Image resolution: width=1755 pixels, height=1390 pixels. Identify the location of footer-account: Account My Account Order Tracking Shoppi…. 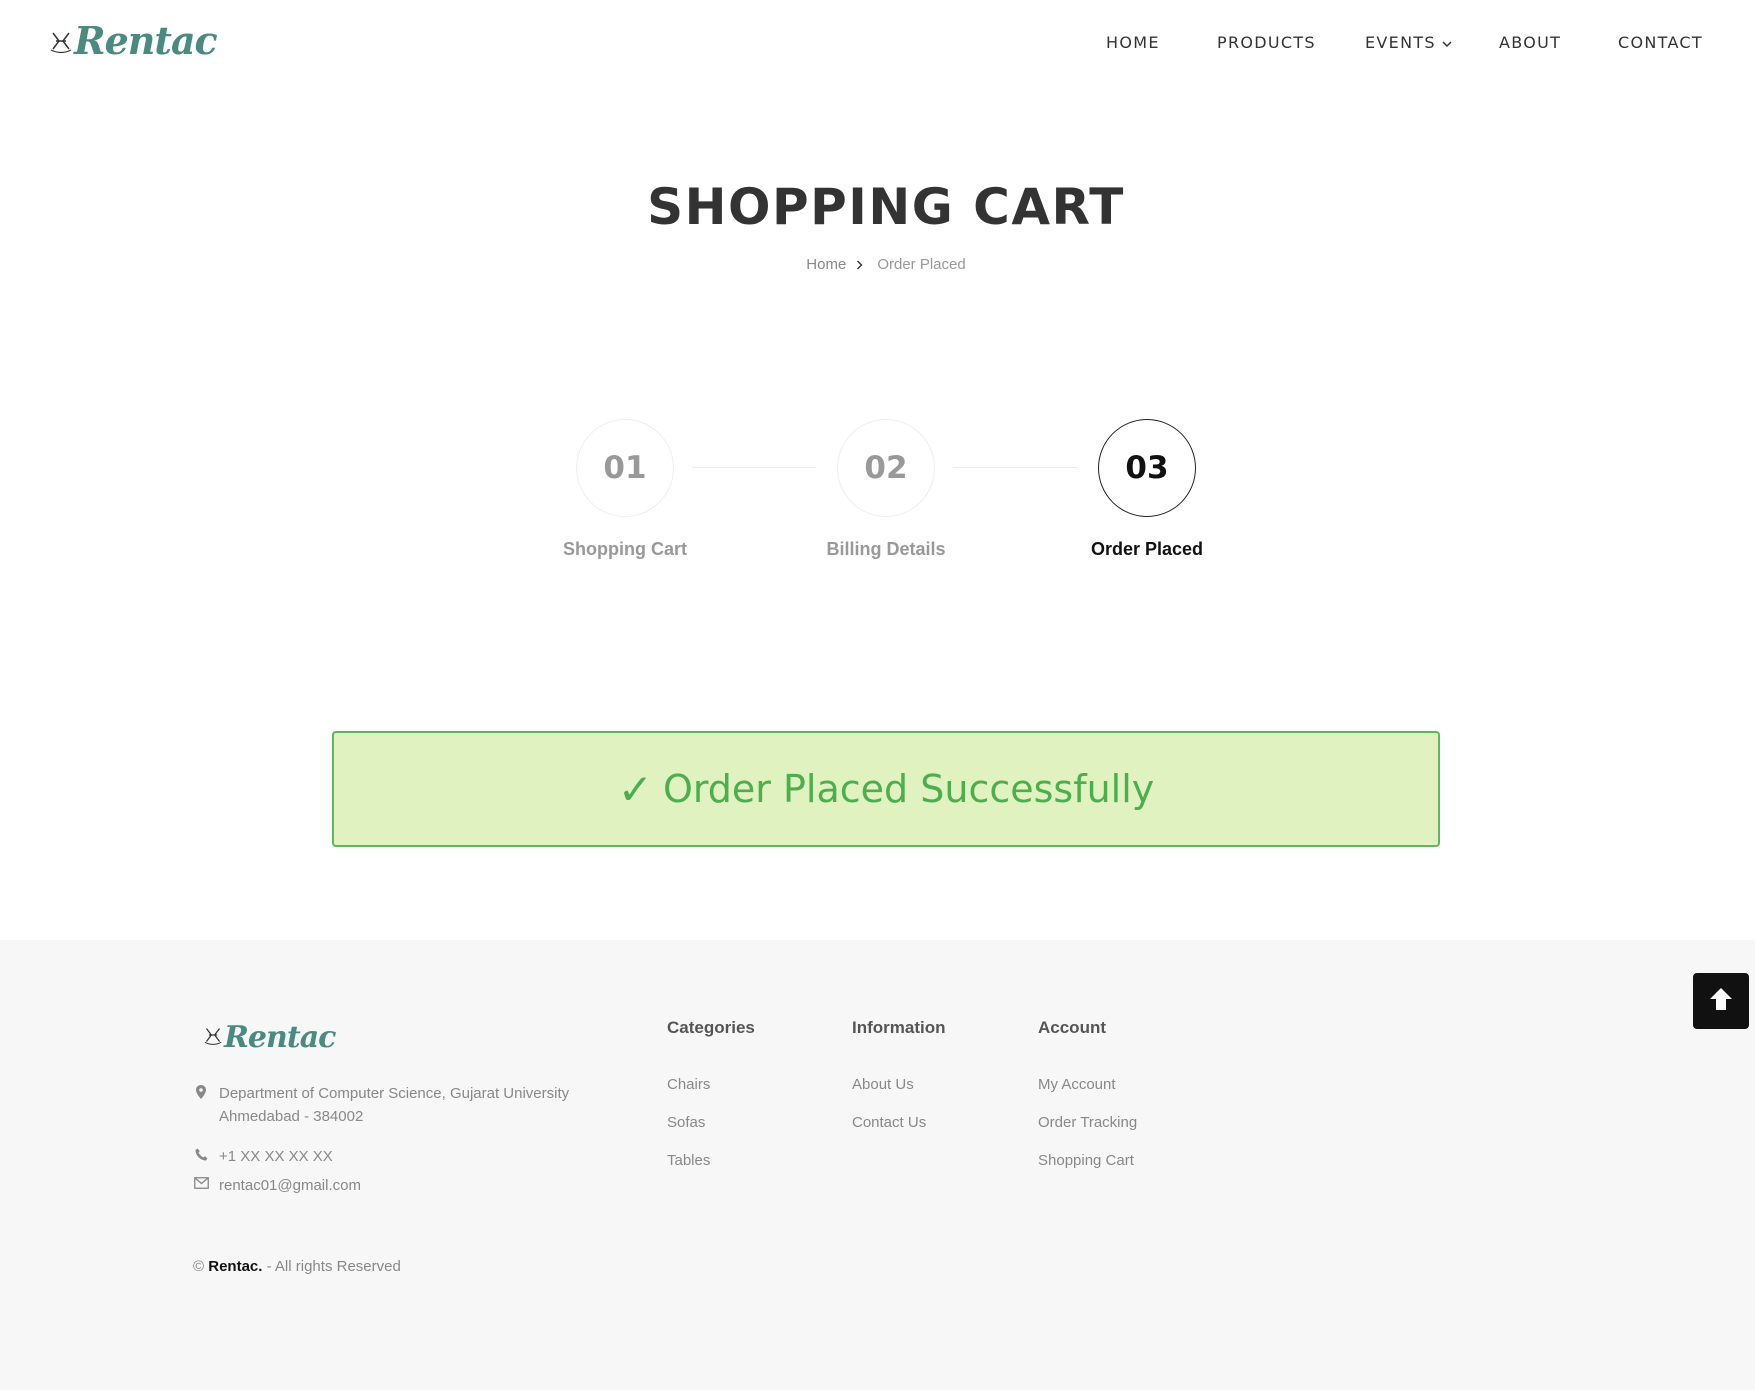
(1087, 1104).